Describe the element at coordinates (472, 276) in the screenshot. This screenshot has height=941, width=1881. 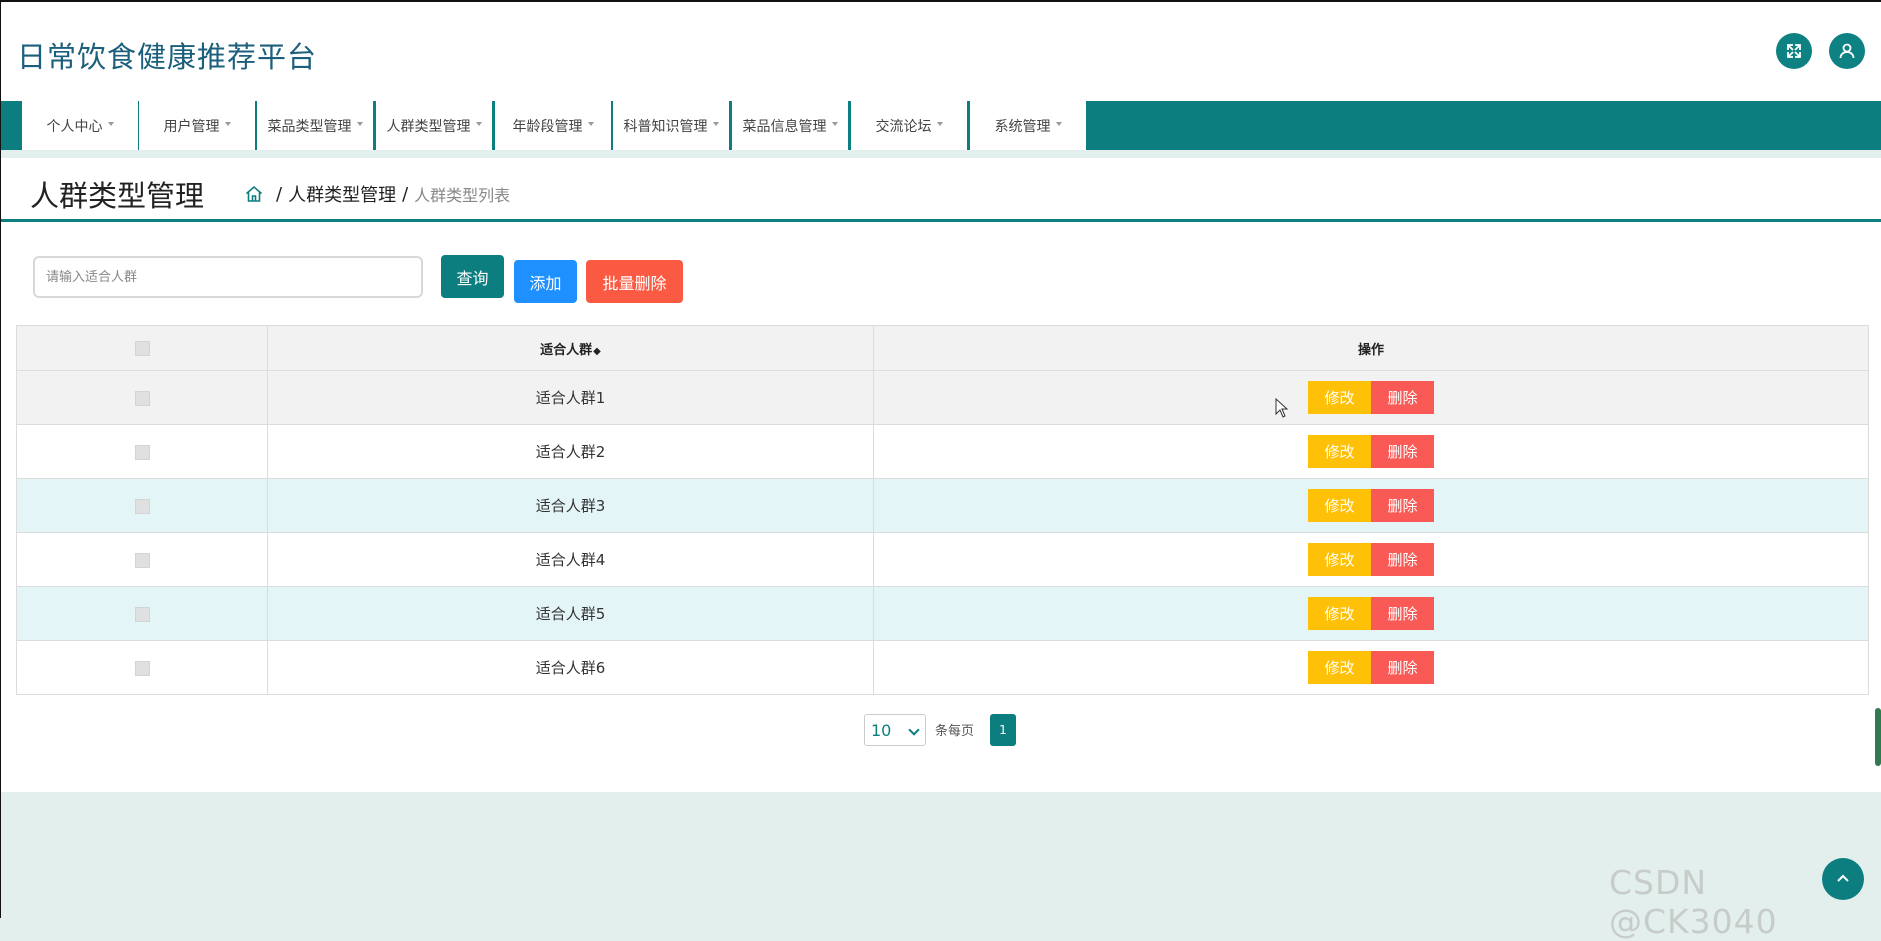
I see `query-button: 查询` at that location.